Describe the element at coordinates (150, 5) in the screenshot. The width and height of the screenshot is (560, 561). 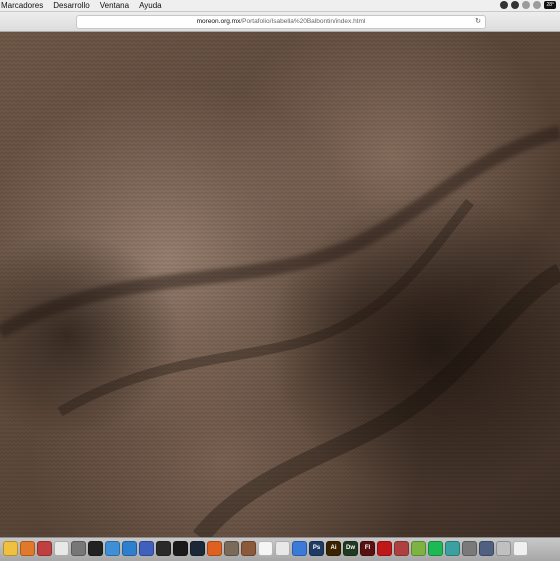
I see `menu-ayuda: Ayuda` at that location.